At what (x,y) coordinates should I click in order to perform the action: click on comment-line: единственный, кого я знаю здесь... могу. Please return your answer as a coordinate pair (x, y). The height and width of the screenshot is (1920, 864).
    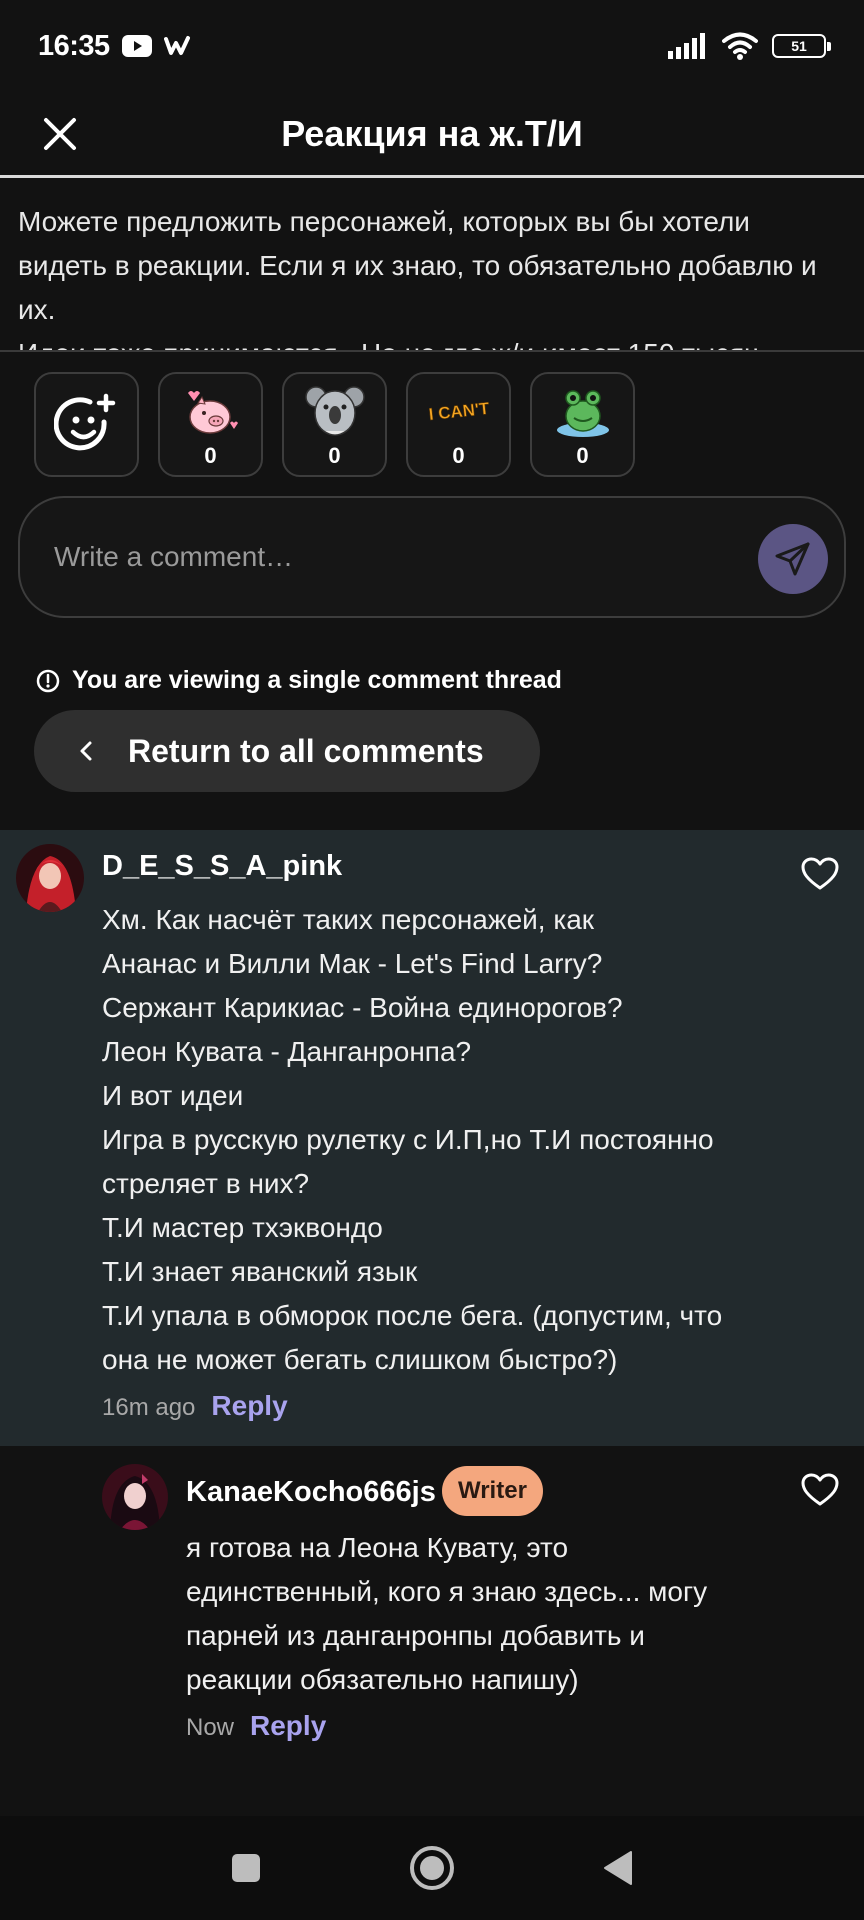
    Looking at the image, I should click on (447, 1591).